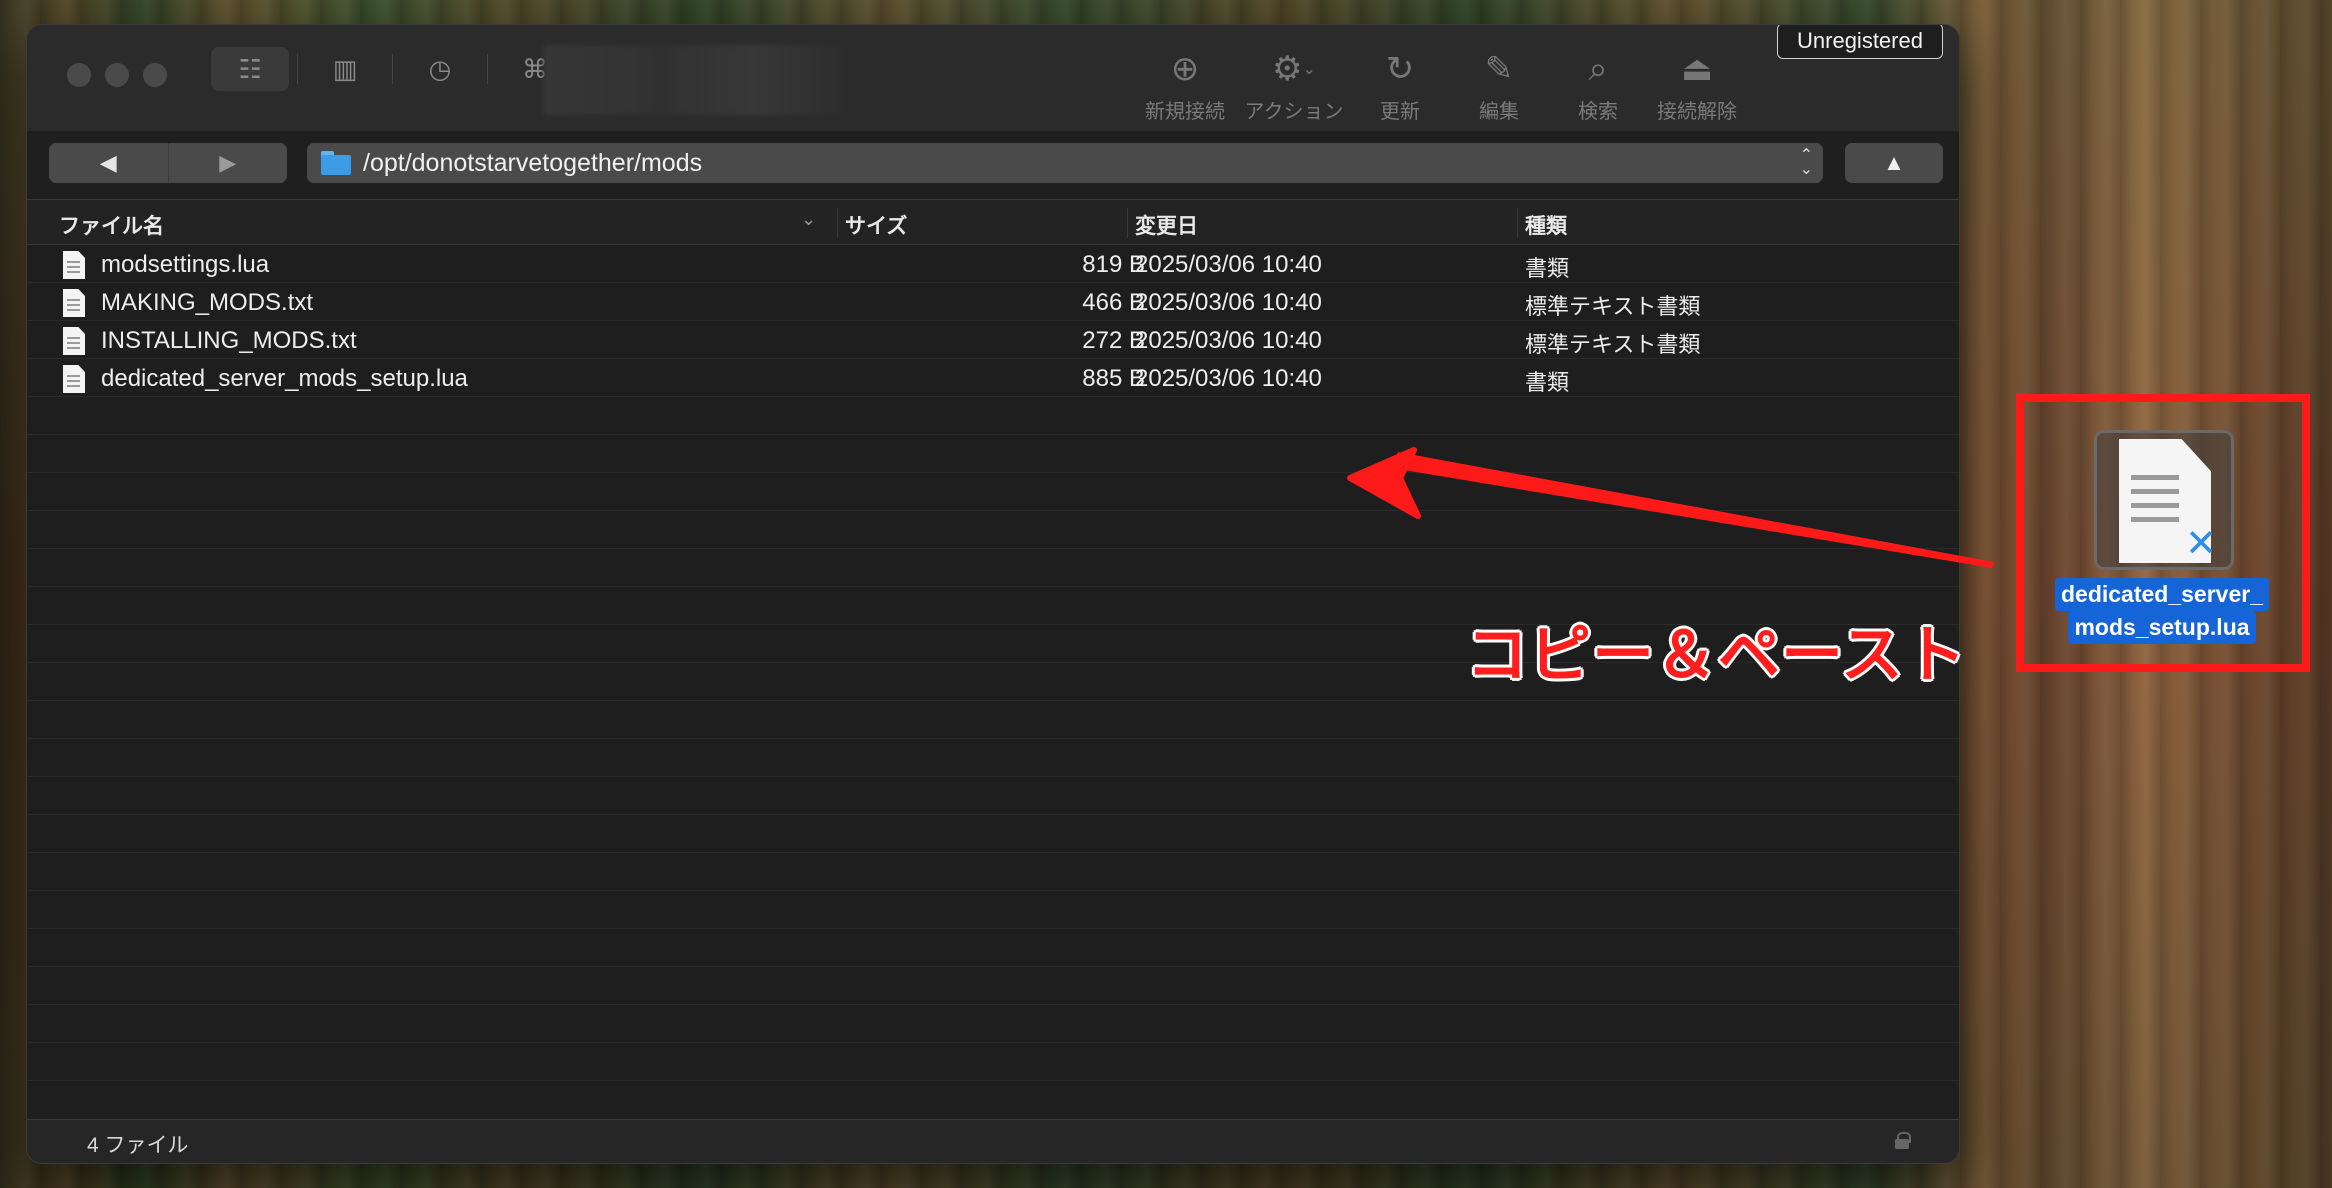  I want to click on zoom-window-button, so click(155, 75).